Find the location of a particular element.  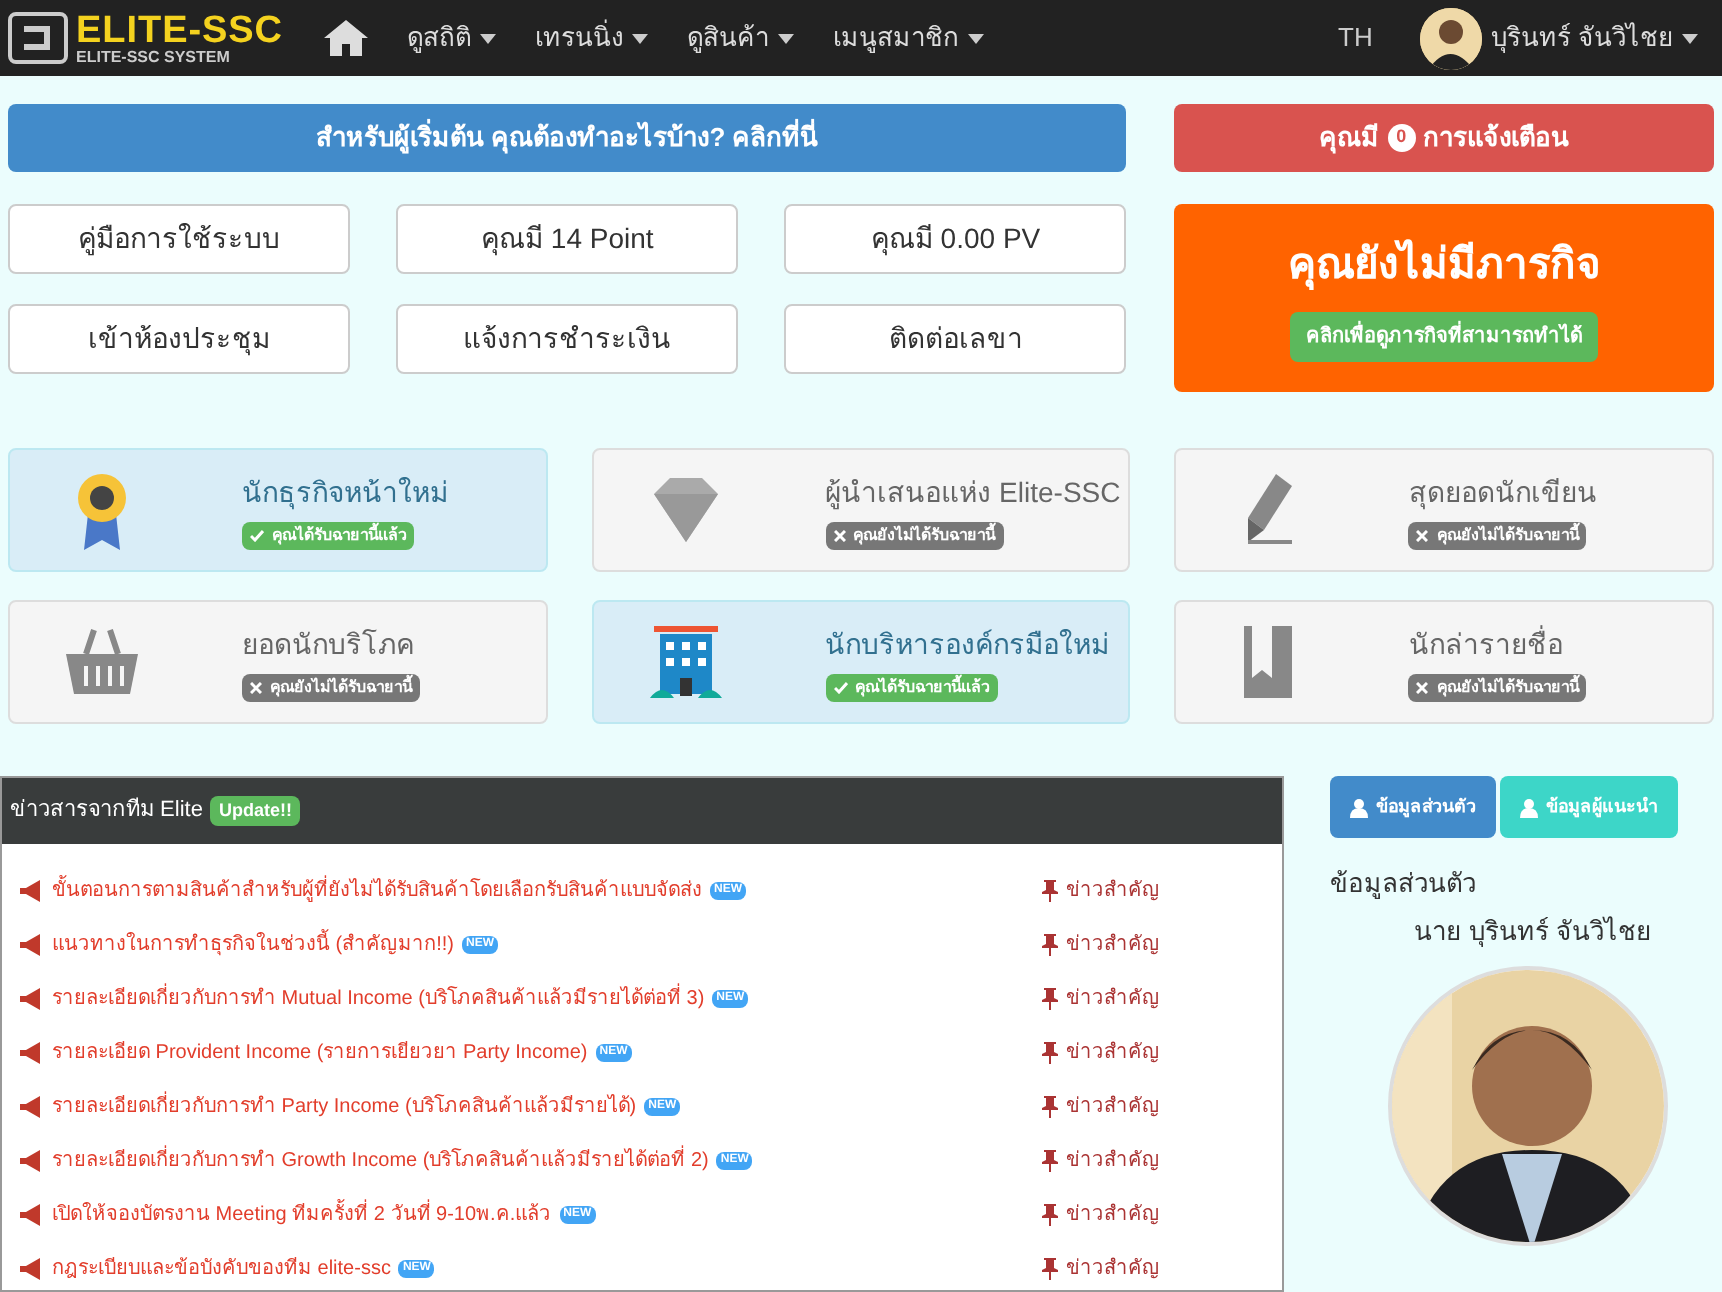

news-link: รายละเอียดเกี่ยวกับการทำ Party Income (บริโภคสินค้าแล้วมีรายได้) is located at coordinates (344, 1107).